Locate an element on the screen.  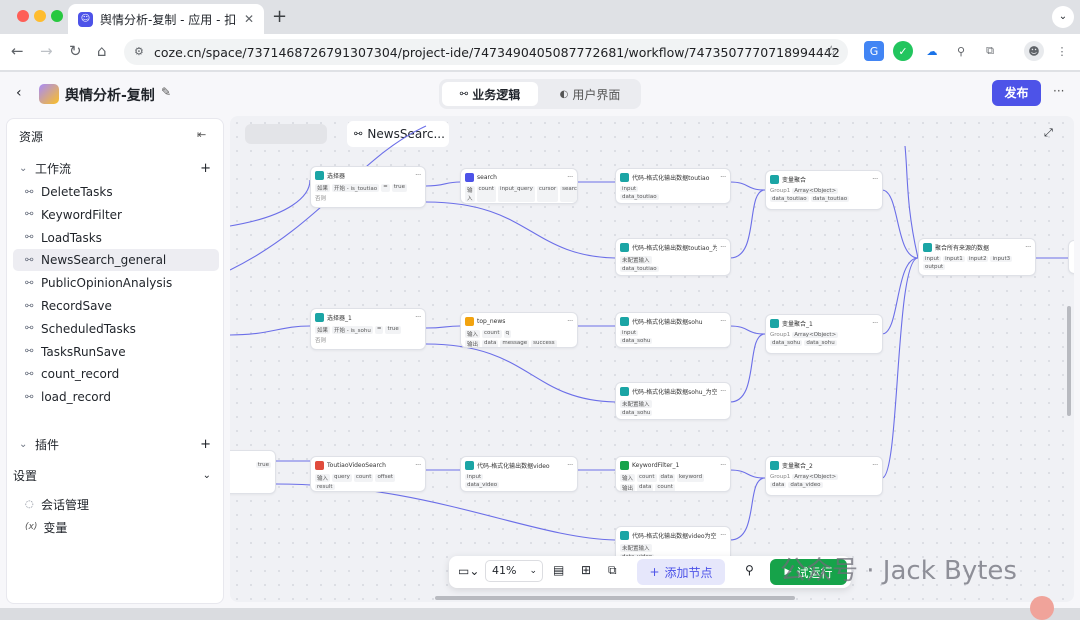
back-chevron-icon: ‹ is located at coordinates (19, 93).